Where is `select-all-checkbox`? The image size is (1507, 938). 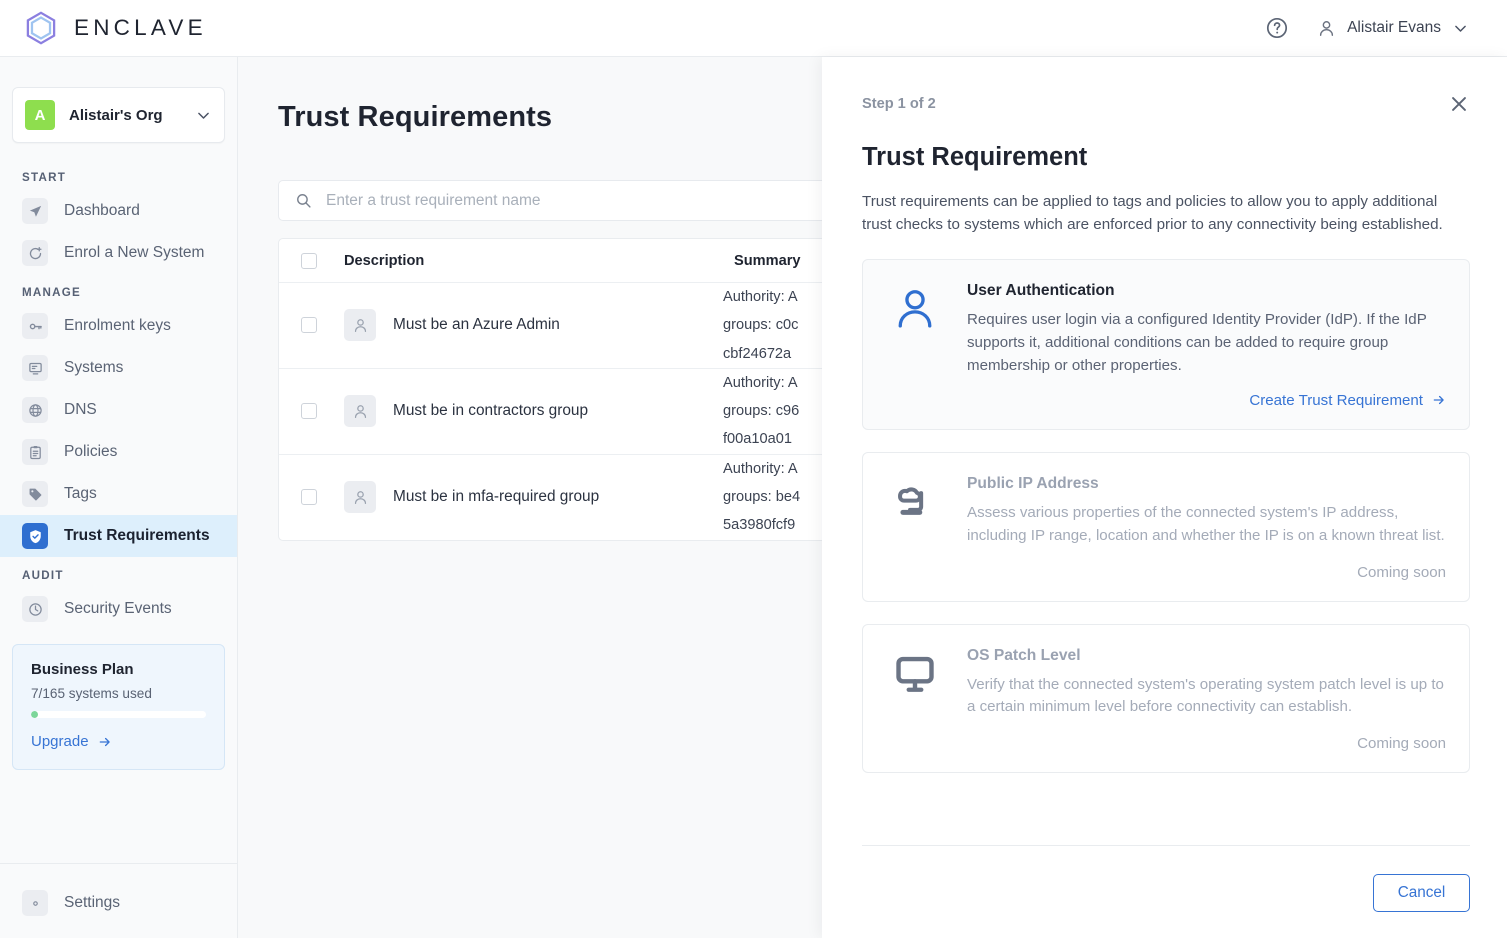 select-all-checkbox is located at coordinates (309, 260).